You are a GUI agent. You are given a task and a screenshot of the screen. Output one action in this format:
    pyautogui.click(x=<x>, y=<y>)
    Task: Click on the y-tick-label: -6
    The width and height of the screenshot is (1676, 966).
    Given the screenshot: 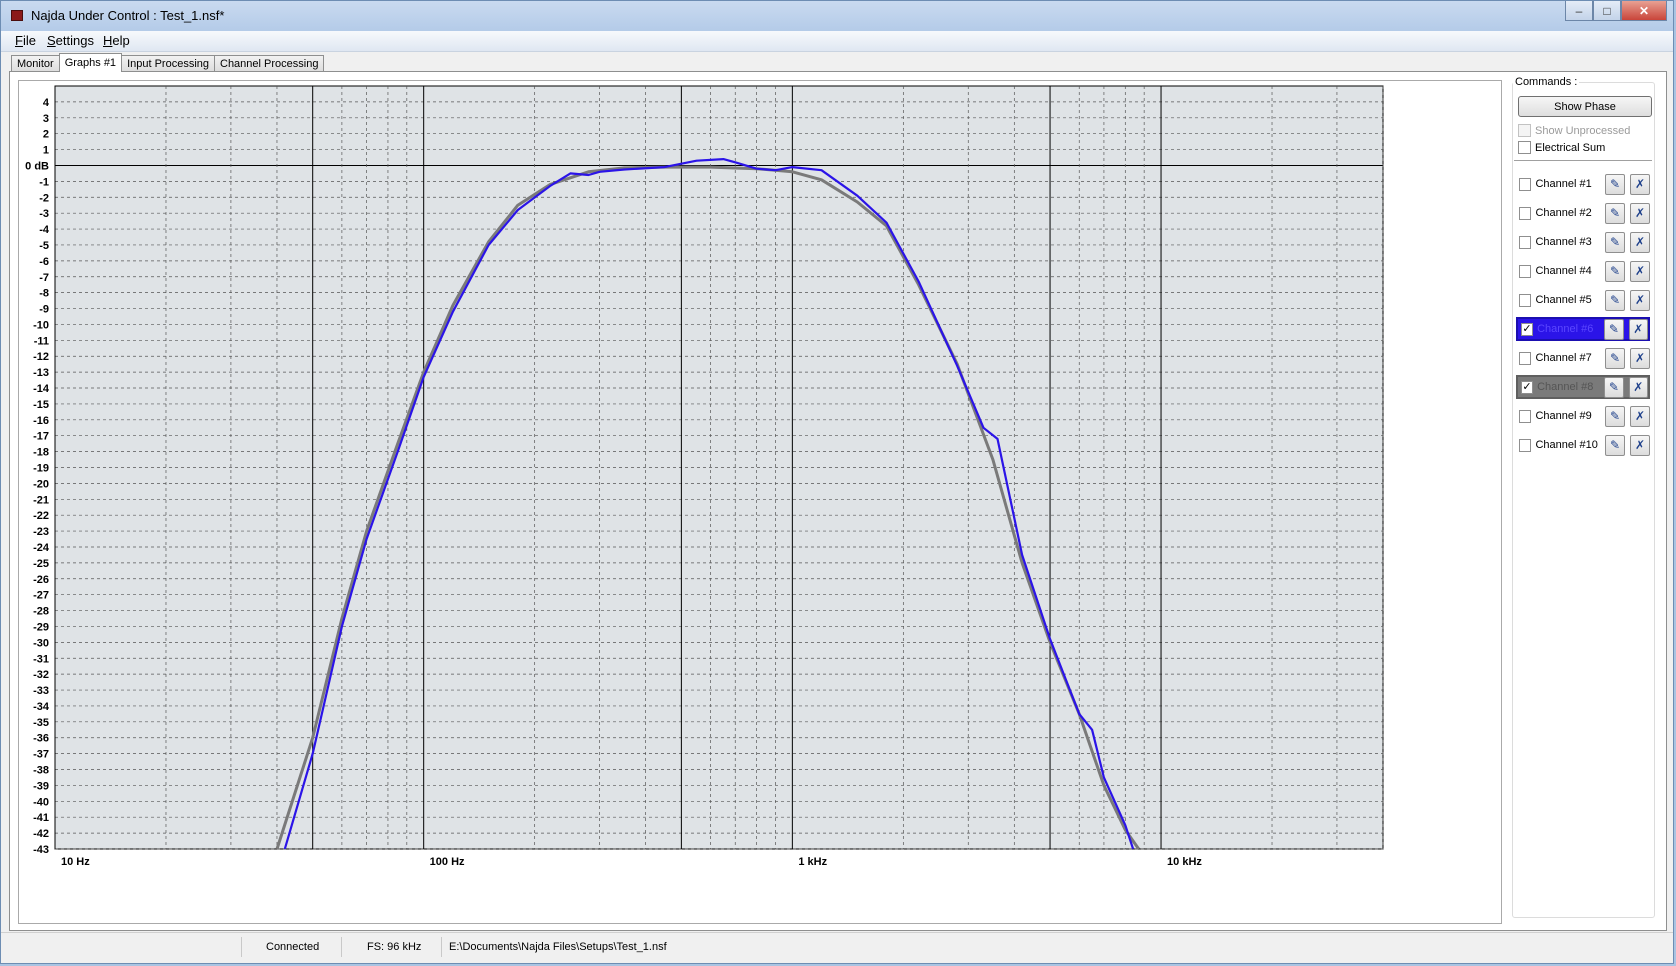 What is the action you would take?
    pyautogui.click(x=44, y=262)
    